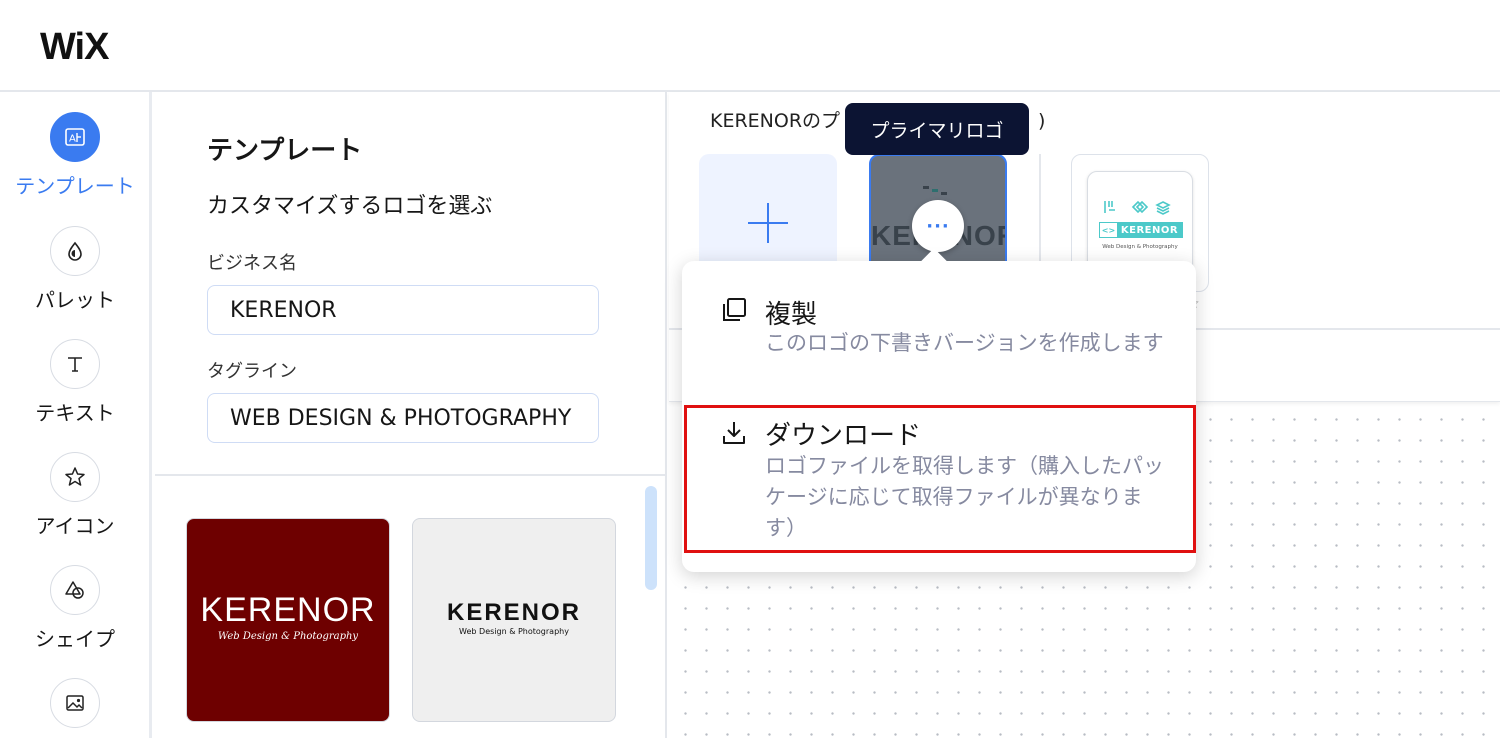  Describe the element at coordinates (734, 309) in the screenshot. I see `duplicate-icon` at that location.